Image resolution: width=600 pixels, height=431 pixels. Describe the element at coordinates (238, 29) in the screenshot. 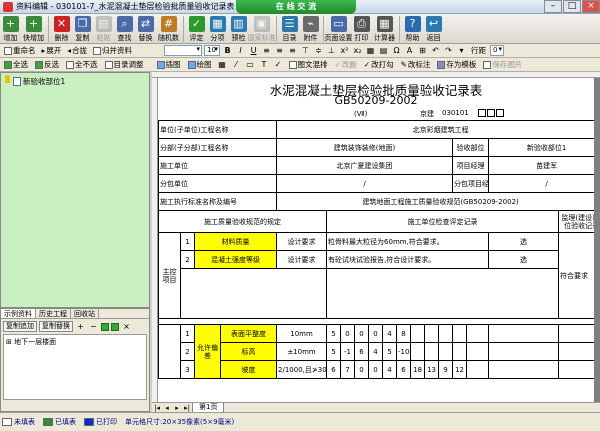

I see `toolbar-button-10: ▥ 预检` at that location.